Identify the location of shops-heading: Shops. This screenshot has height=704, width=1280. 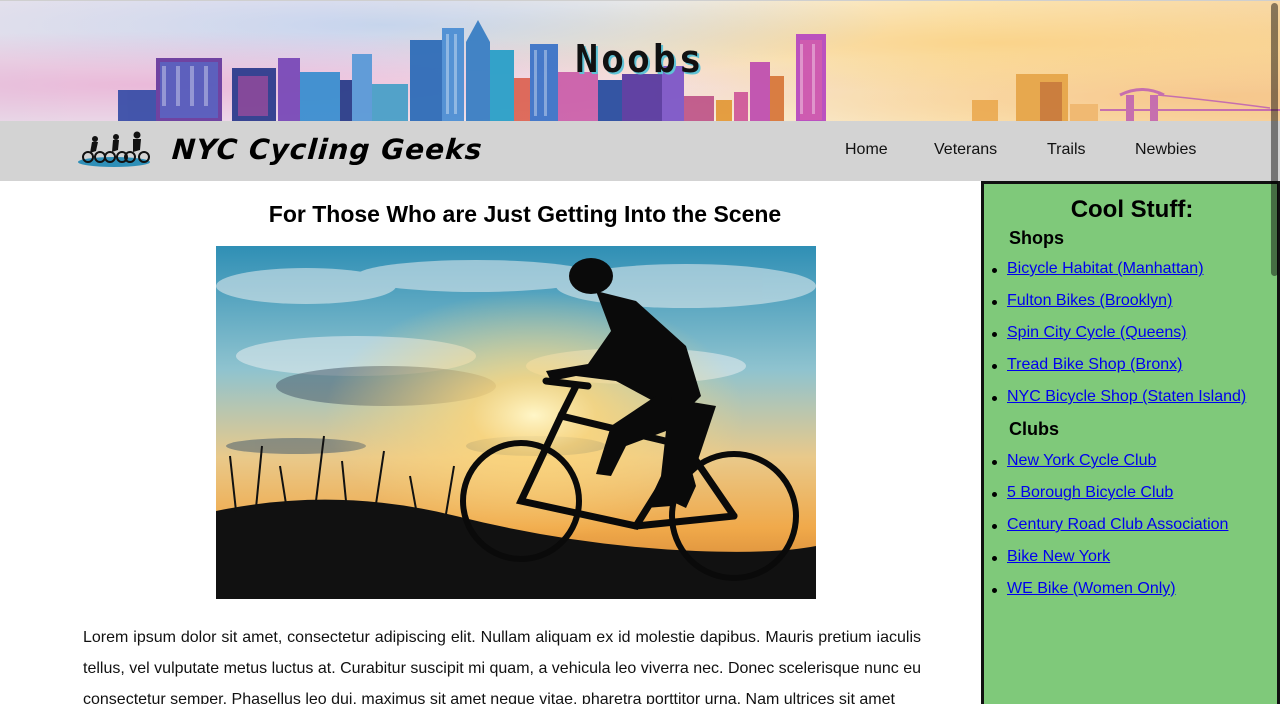
(1037, 238).